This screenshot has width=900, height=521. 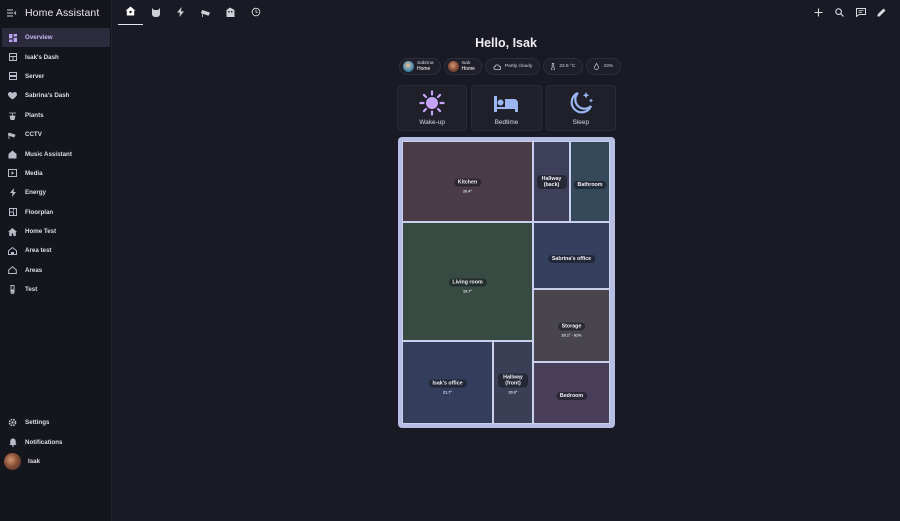 I want to click on tab-energy, so click(x=180, y=12).